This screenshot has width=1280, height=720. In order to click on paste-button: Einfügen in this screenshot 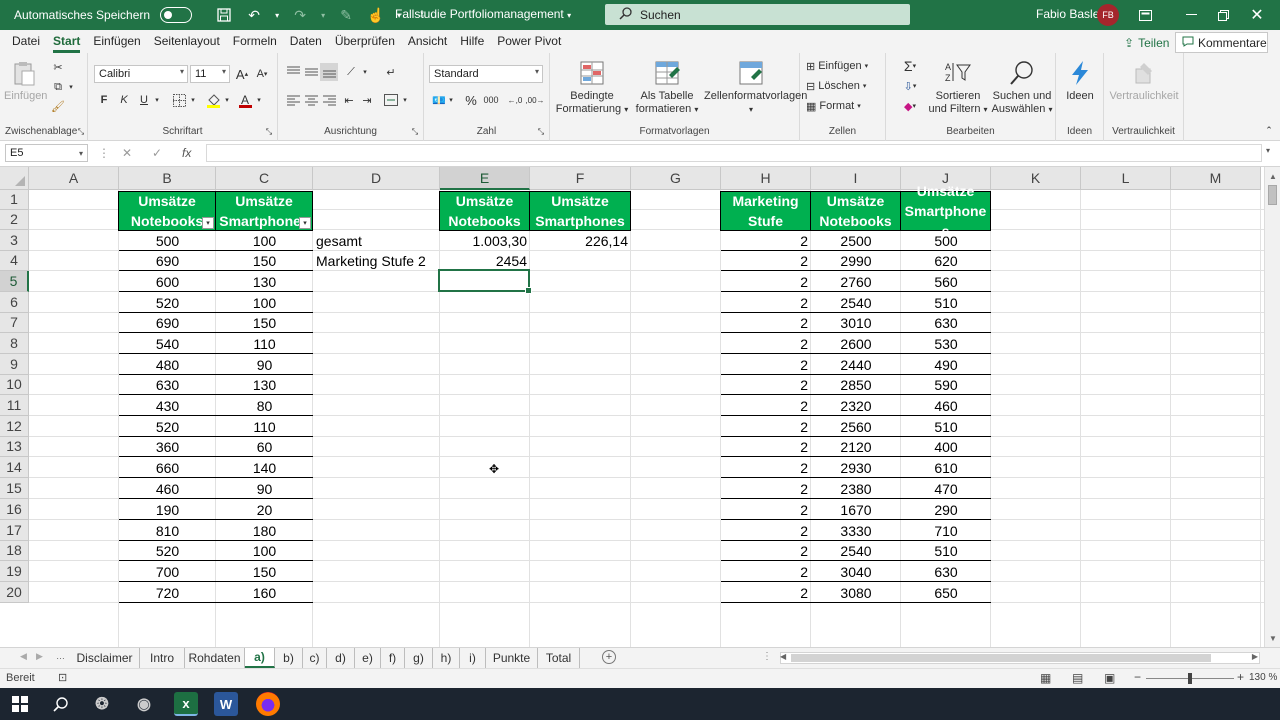, I will do `click(25, 81)`.